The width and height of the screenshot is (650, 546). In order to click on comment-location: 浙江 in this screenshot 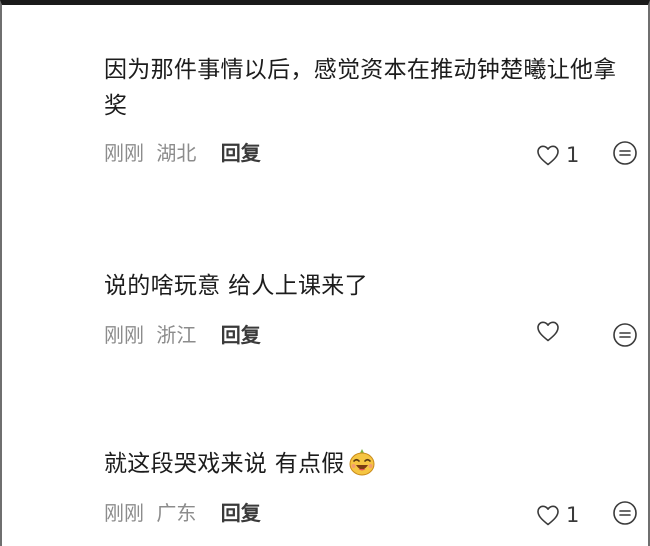, I will do `click(176, 335)`.